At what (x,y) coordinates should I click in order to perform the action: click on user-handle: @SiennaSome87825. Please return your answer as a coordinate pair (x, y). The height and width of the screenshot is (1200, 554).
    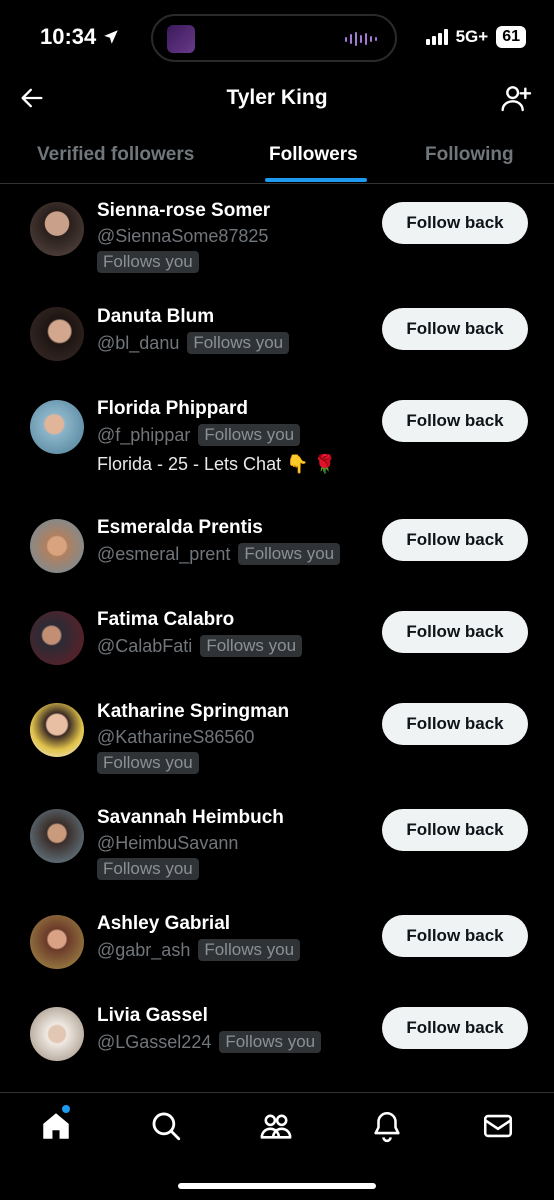
    Looking at the image, I should click on (183, 236).